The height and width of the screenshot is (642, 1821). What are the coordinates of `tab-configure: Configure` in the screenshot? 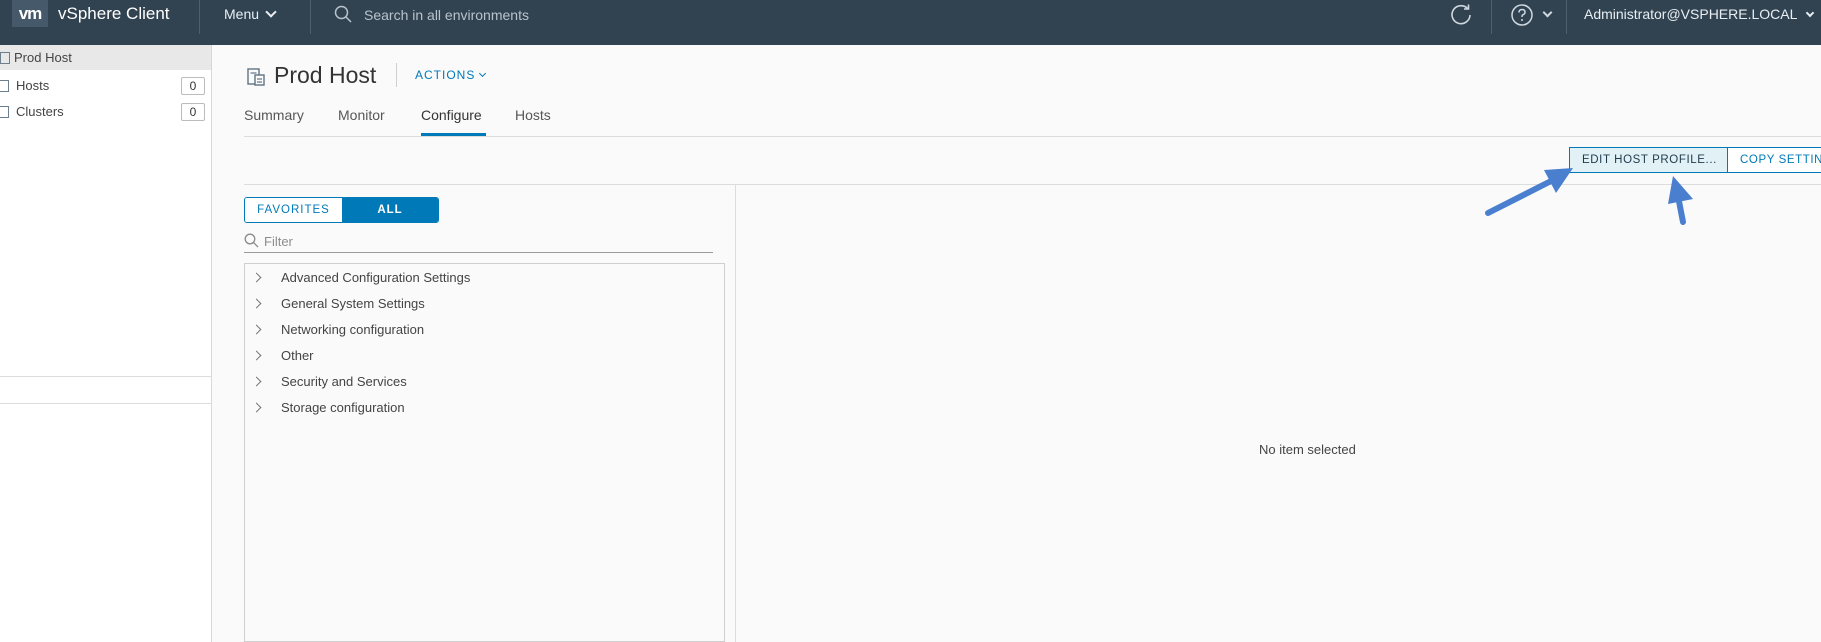 It's located at (451, 115).